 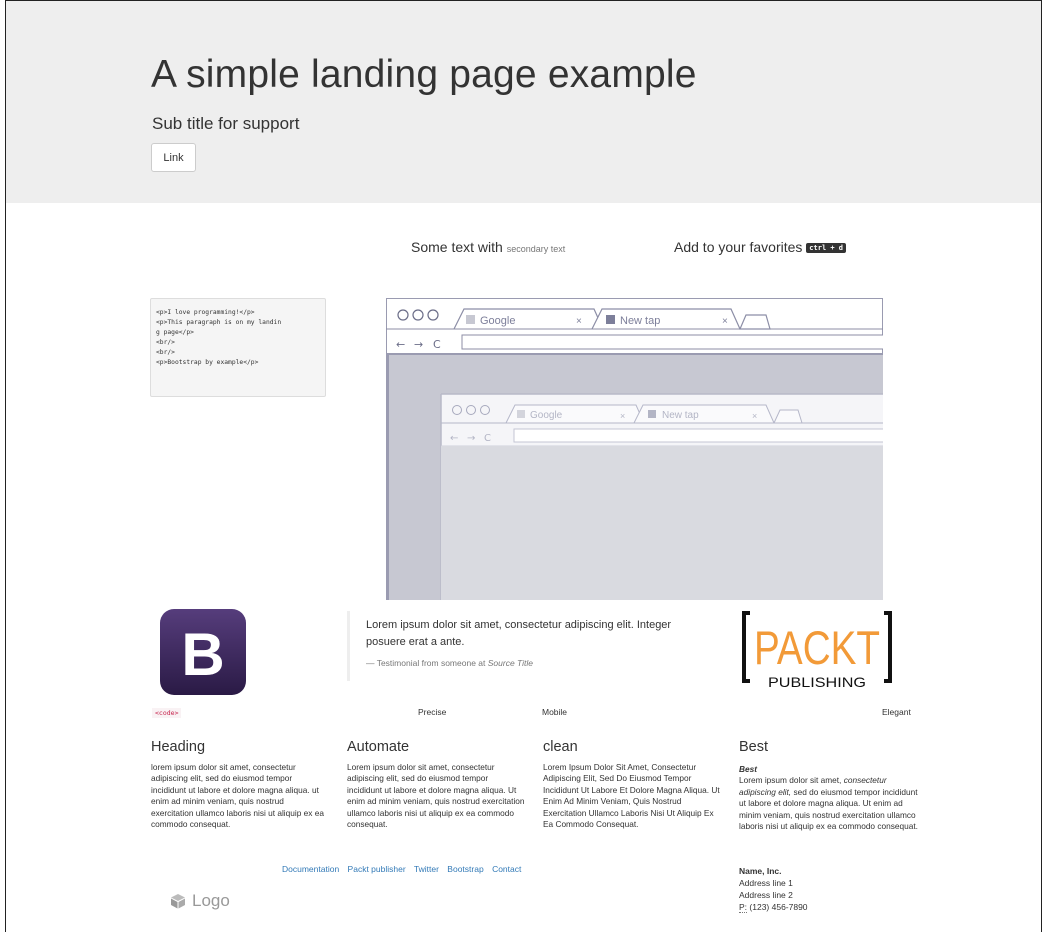 What do you see at coordinates (748, 769) in the screenshot?
I see `column-subheading: Best` at bounding box center [748, 769].